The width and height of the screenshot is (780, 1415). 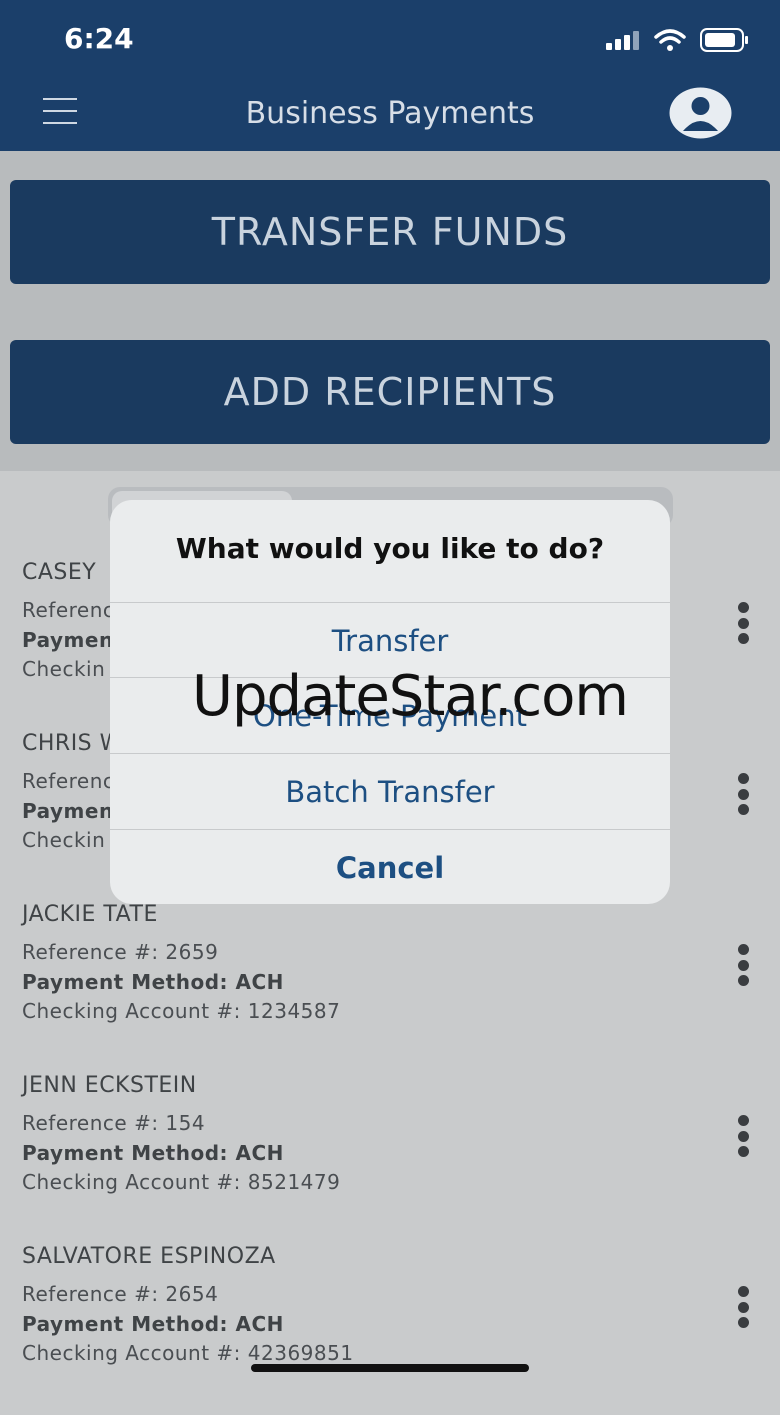 I want to click on top-nav-bar: Business Payments, so click(x=390, y=115).